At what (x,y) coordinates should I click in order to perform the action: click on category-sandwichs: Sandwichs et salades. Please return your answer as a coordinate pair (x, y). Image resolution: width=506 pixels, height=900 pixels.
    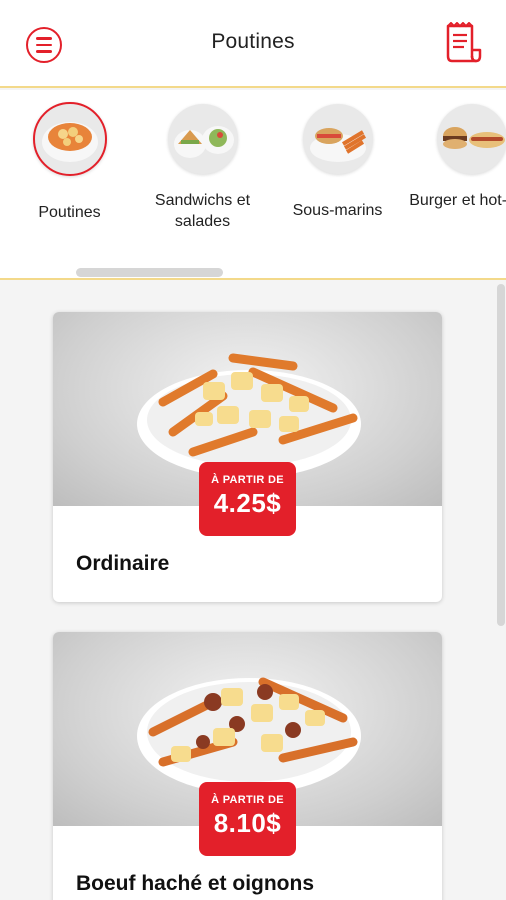
    Looking at the image, I should click on (202, 168).